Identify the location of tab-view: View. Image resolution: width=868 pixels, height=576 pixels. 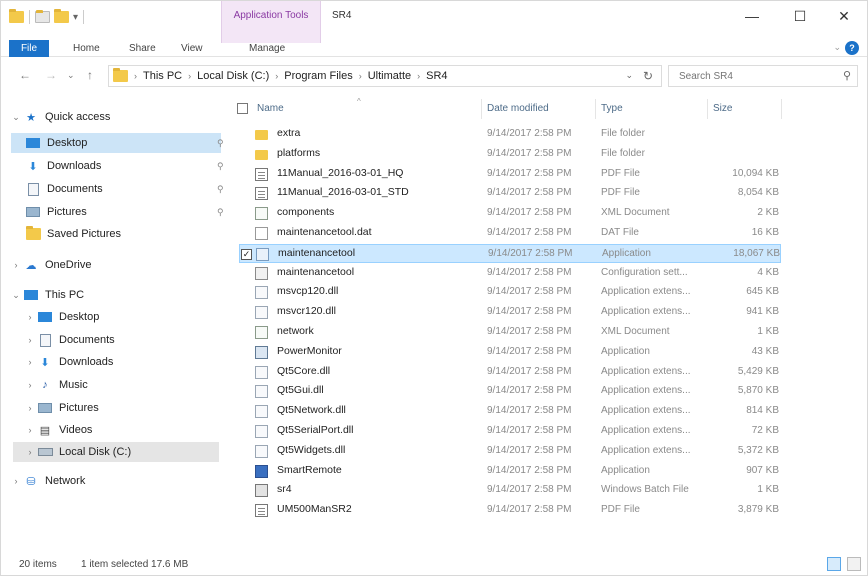
(192, 48).